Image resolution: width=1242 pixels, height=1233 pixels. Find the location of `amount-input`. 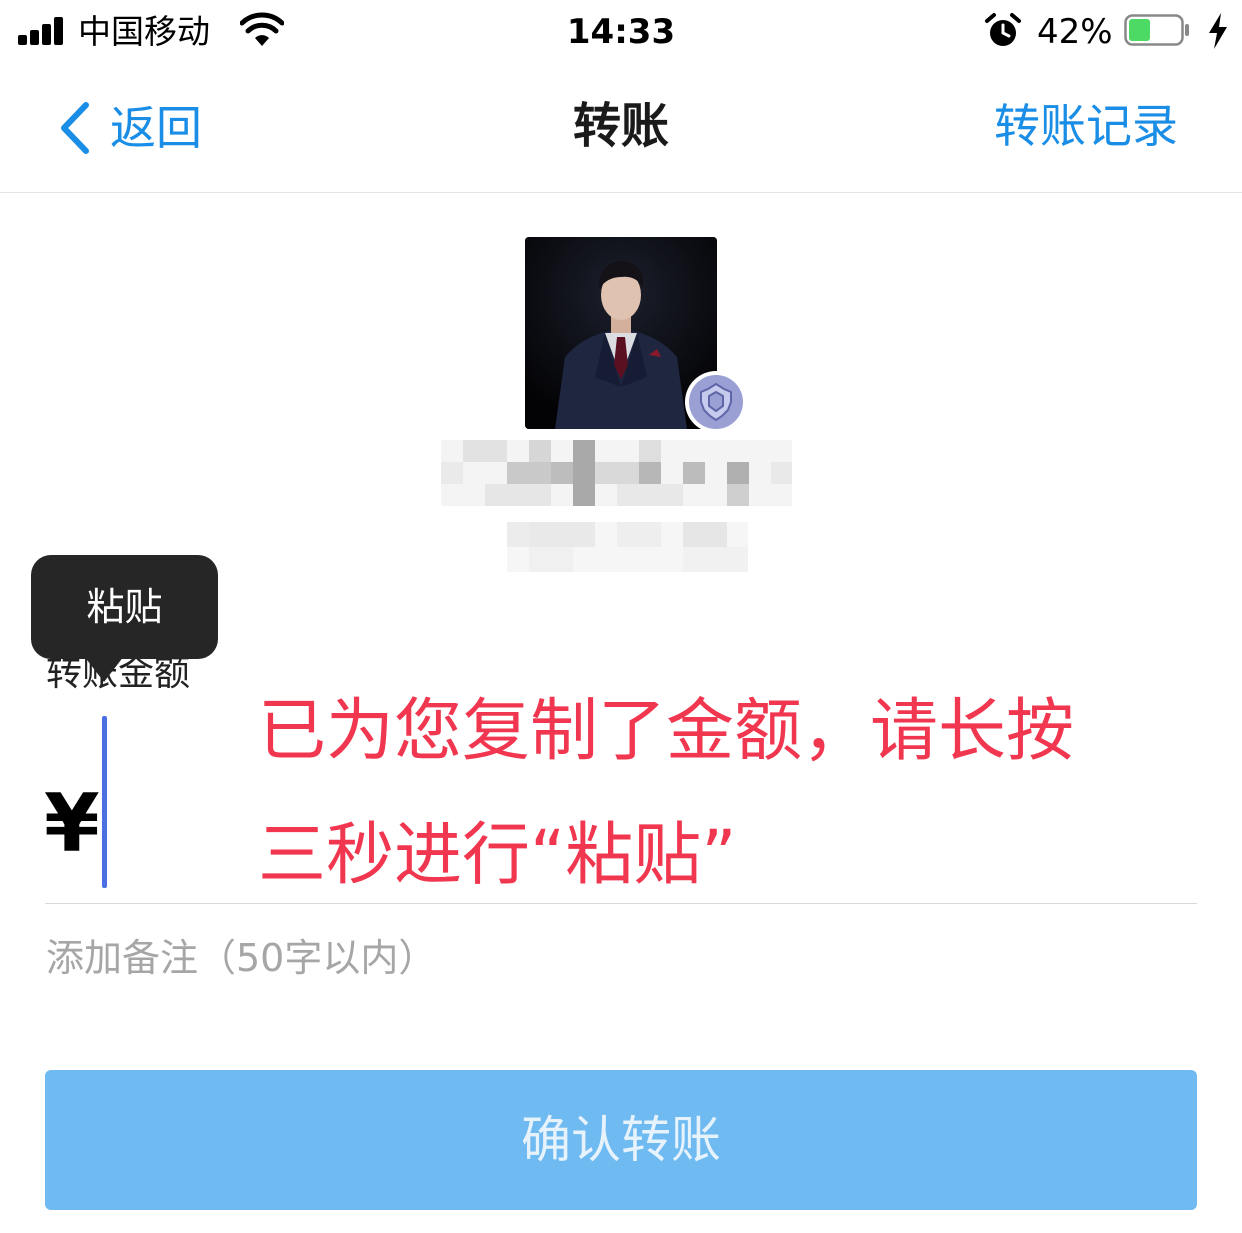

amount-input is located at coordinates (104, 802).